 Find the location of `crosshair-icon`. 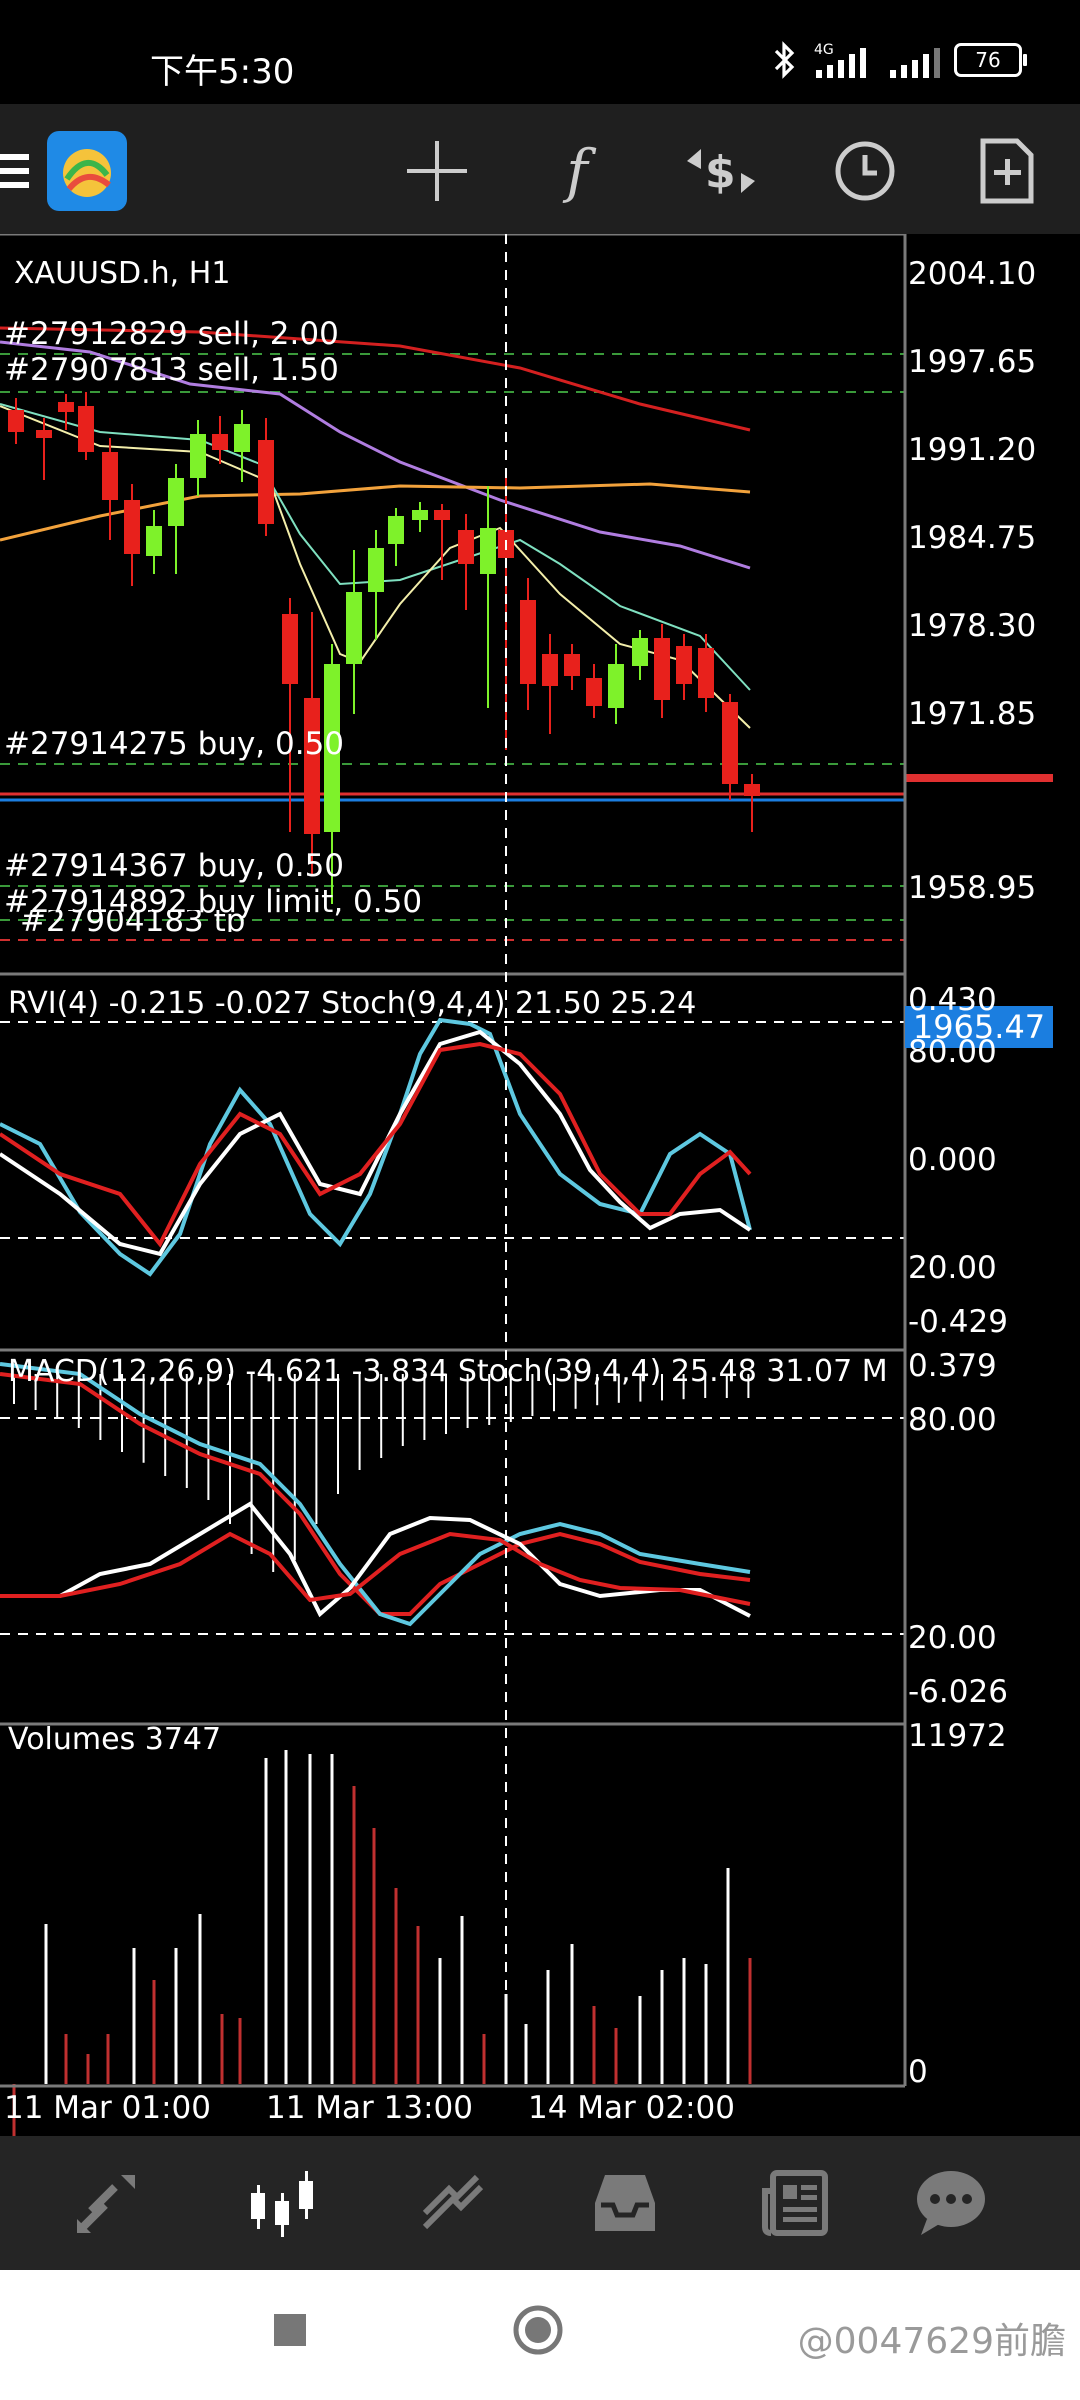

crosshair-icon is located at coordinates (437, 171).